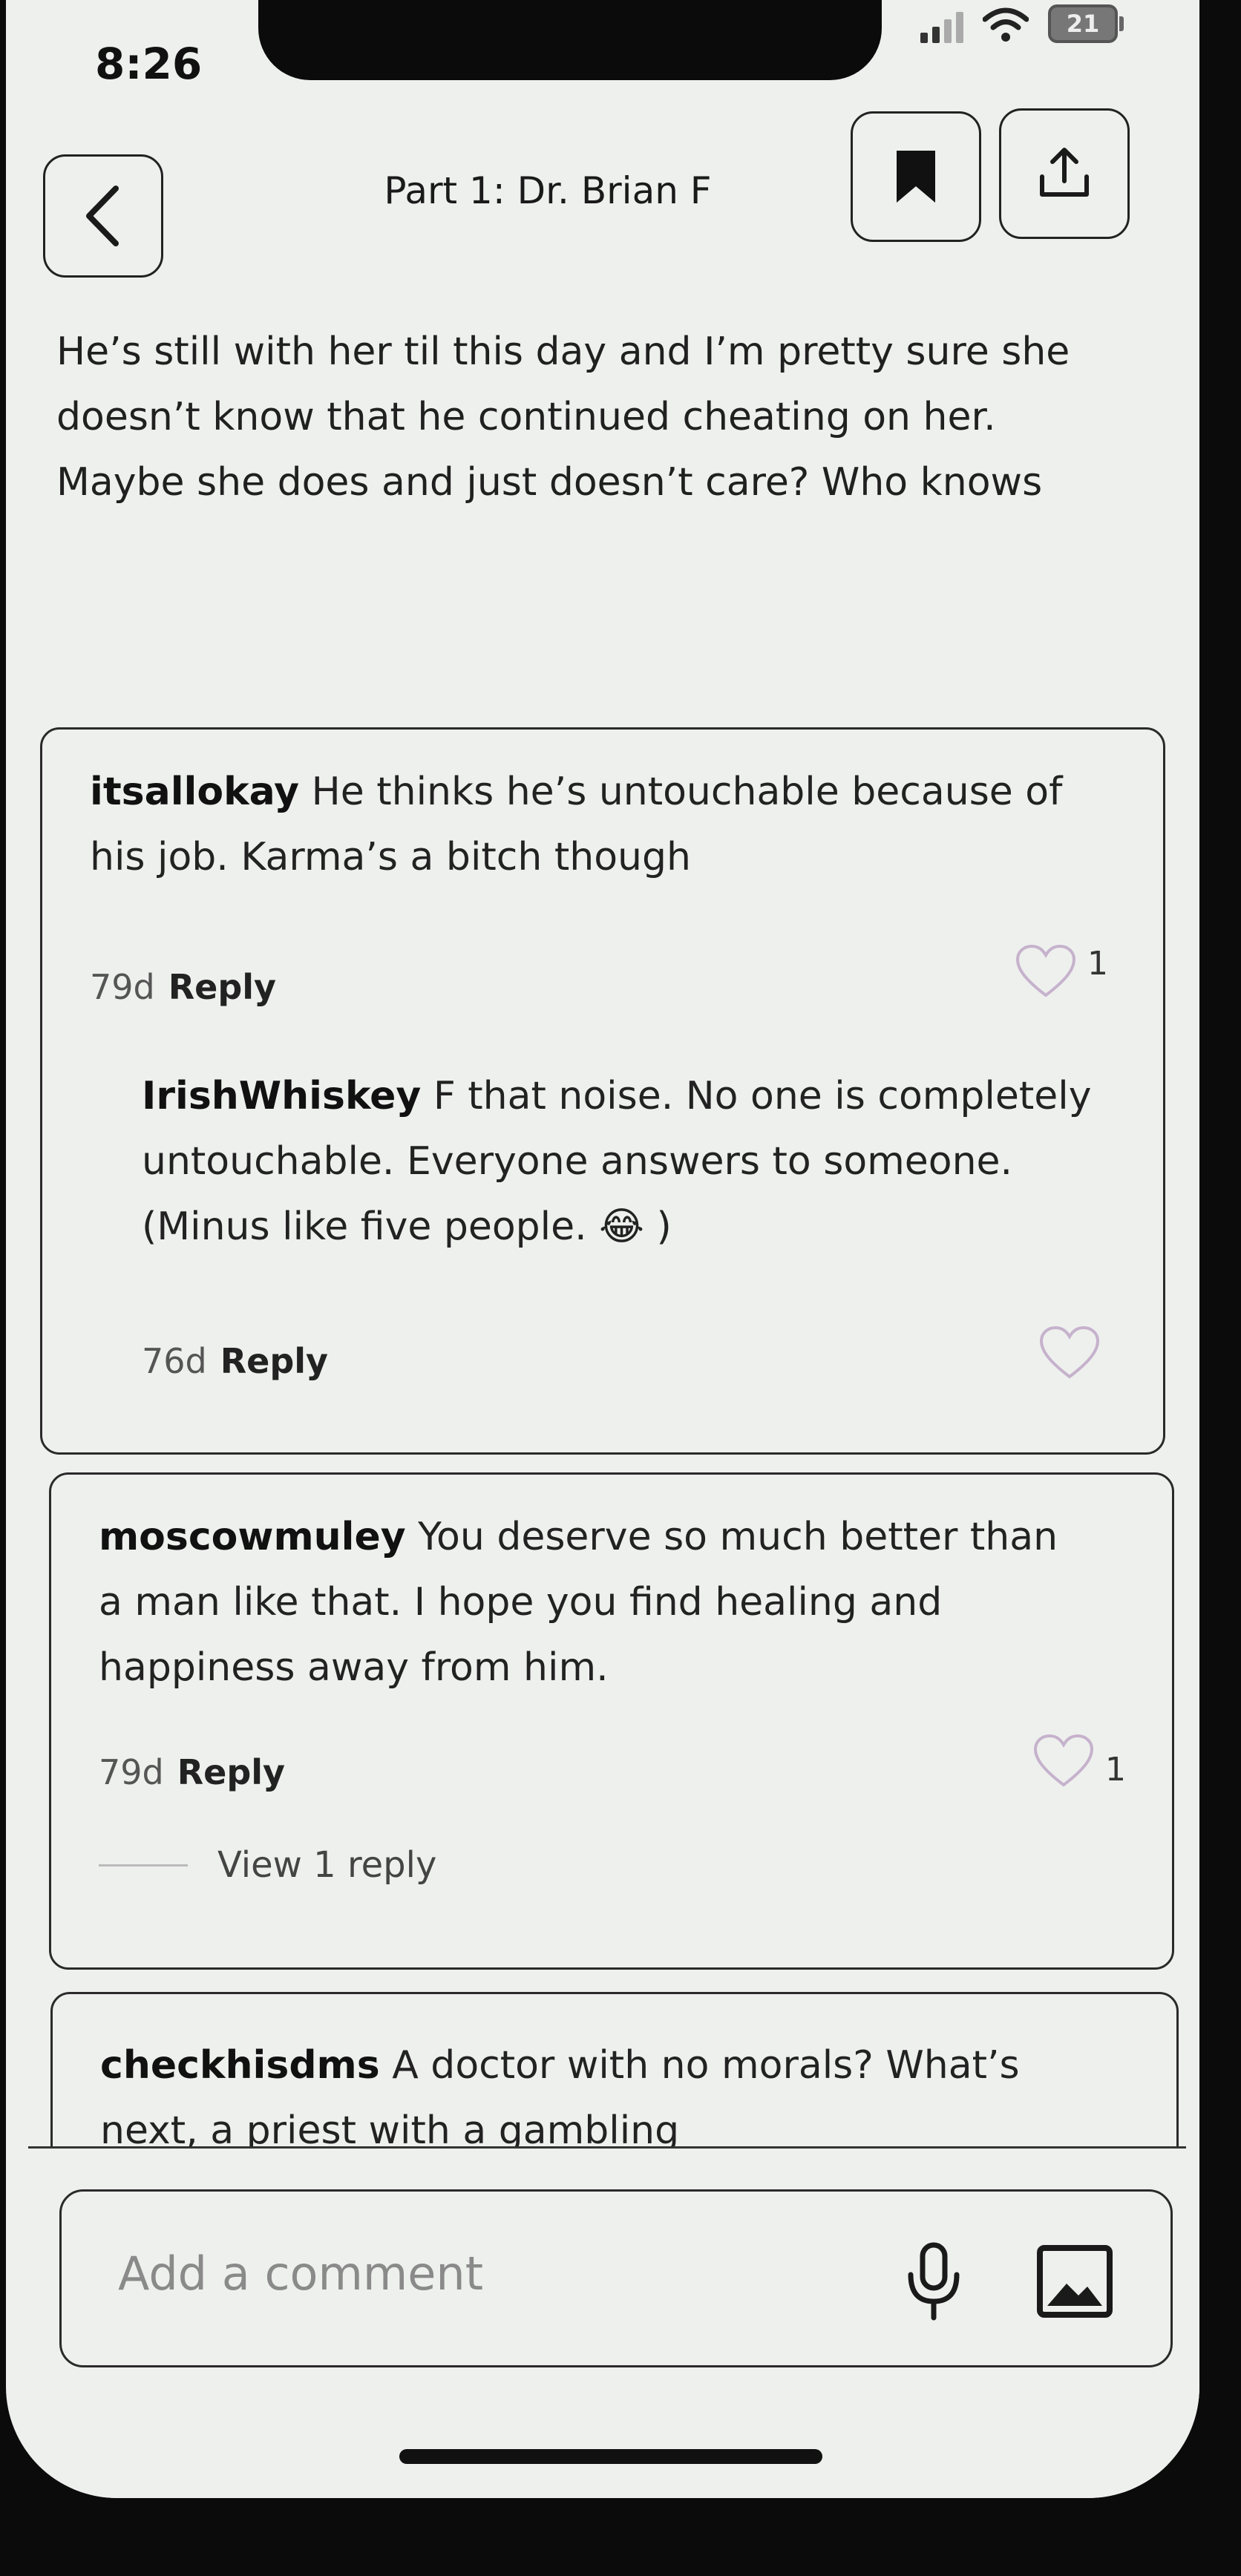  What do you see at coordinates (252, 1537) in the screenshot?
I see `comment-username: moscowmuley` at bounding box center [252, 1537].